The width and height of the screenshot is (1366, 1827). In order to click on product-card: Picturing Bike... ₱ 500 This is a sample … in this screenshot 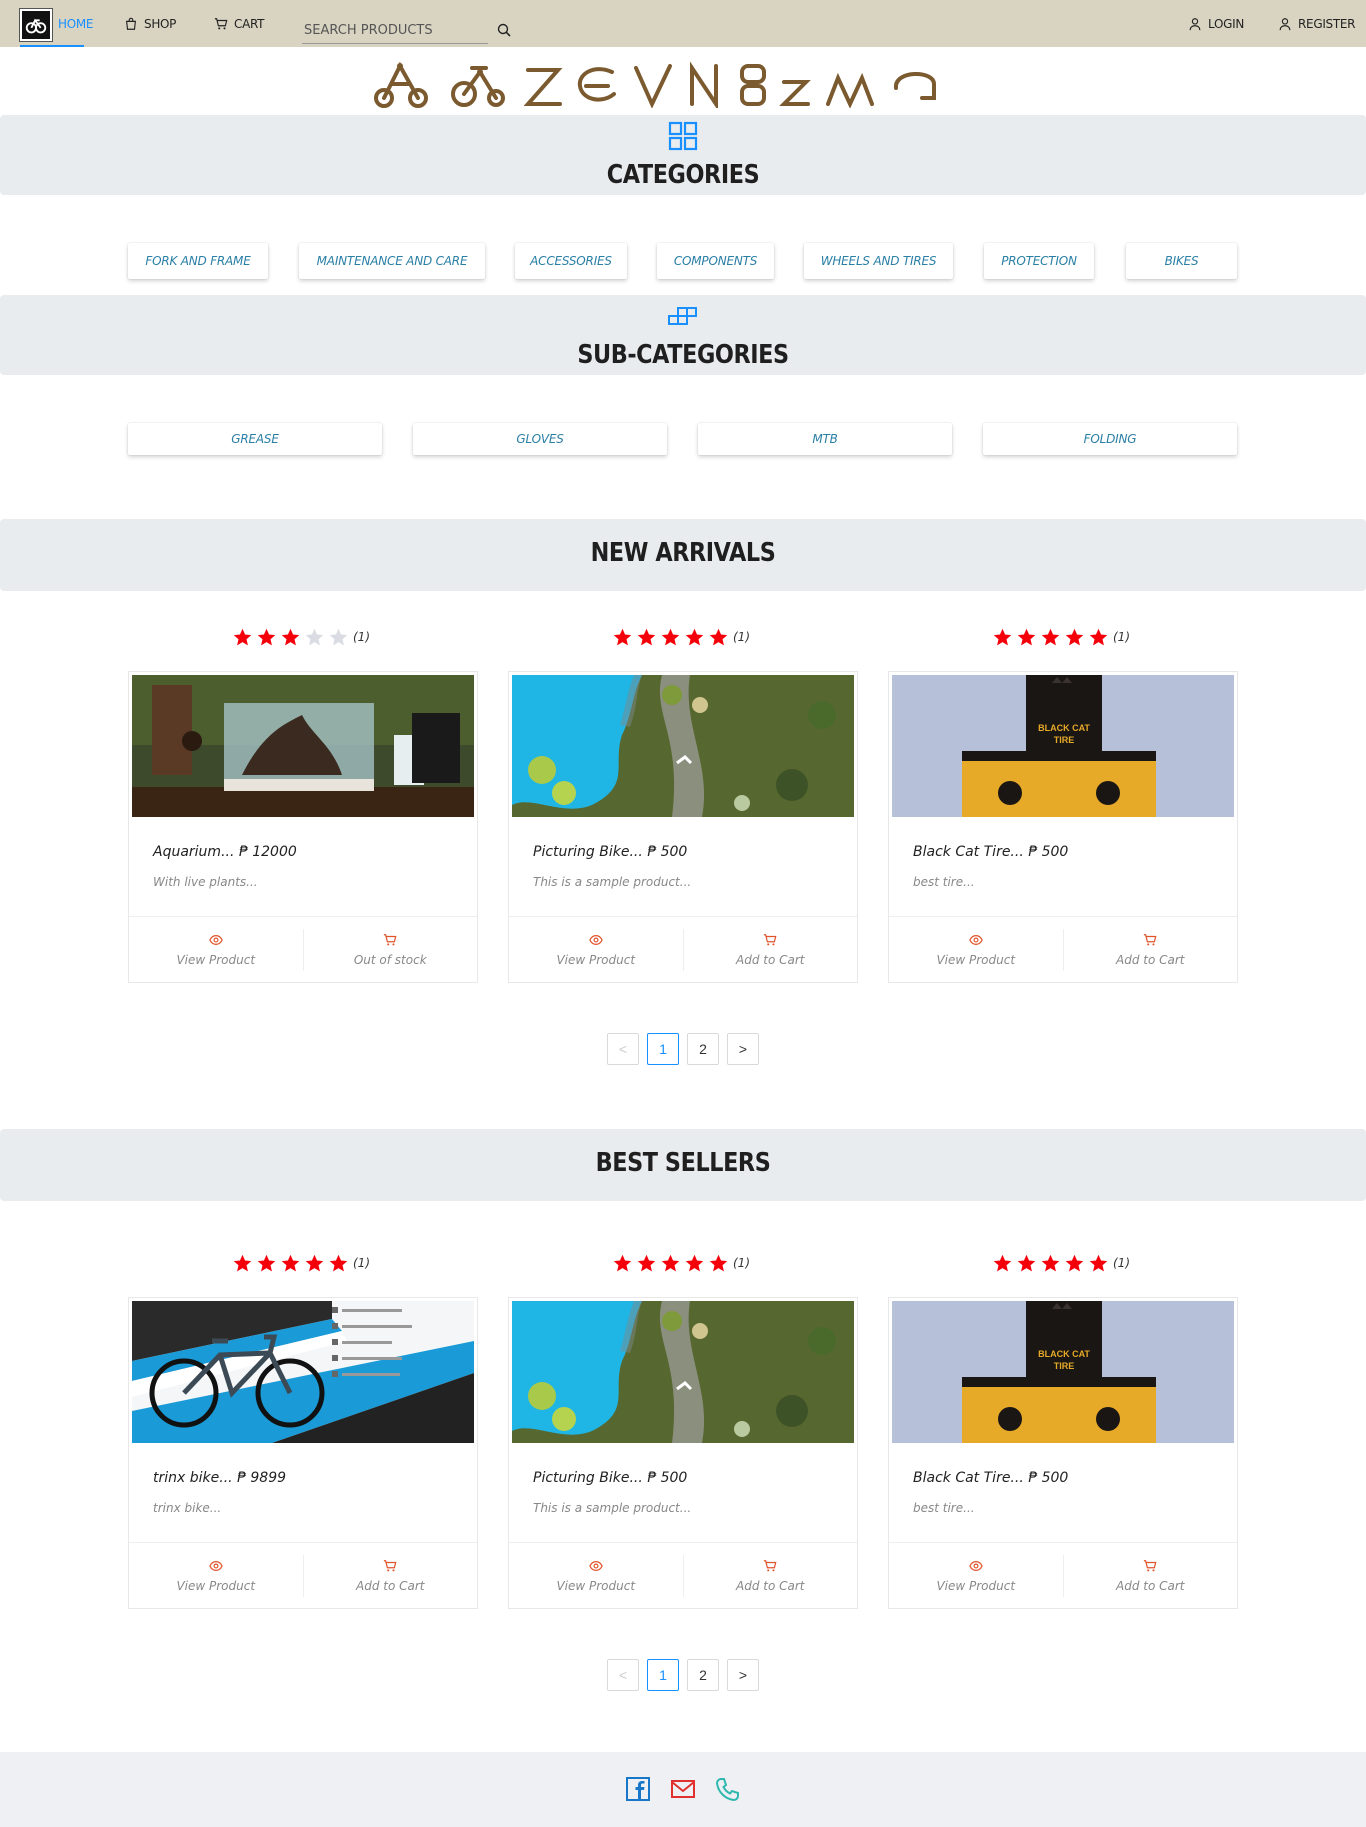, I will do `click(683, 827)`.